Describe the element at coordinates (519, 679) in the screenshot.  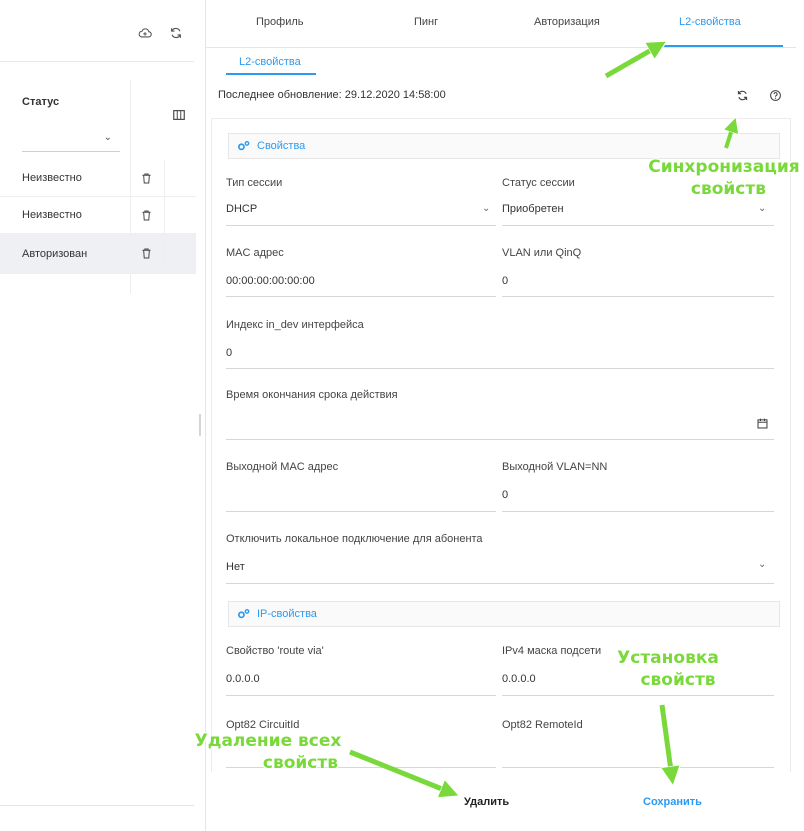
I see `ipv4-mask-value: 0.0.0.0` at that location.